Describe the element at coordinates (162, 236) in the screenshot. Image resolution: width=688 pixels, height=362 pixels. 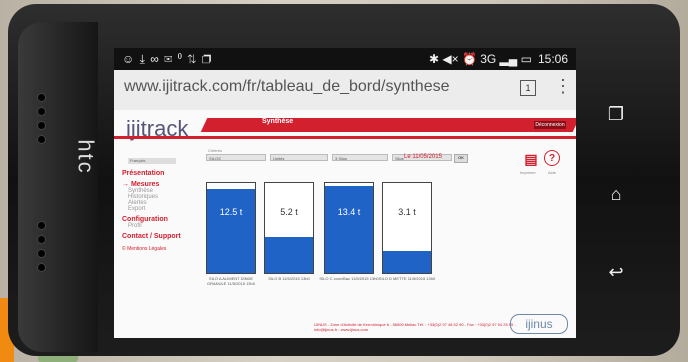
I see `sidebar-item-contact: Contact / Support` at that location.